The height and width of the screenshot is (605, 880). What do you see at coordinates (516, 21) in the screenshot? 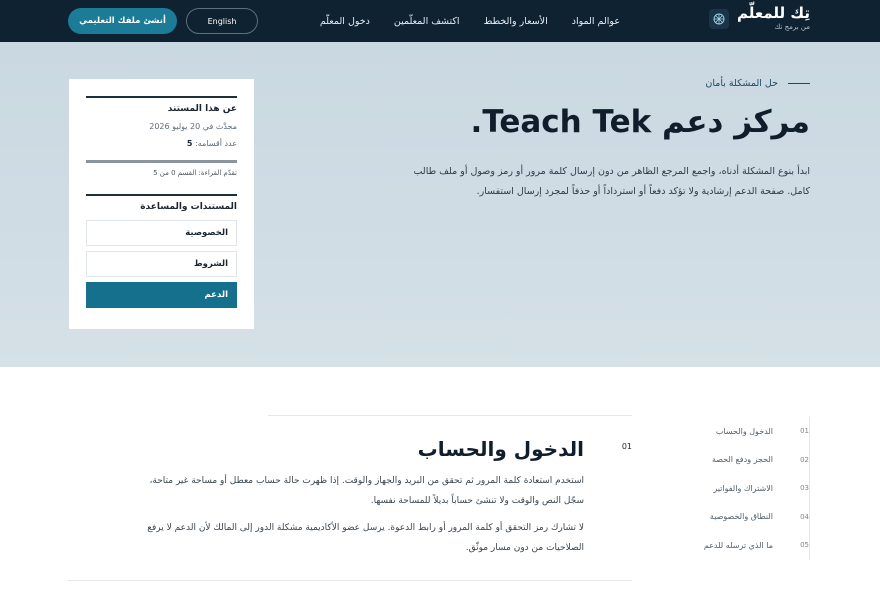
I see `nav-pricing: الأسعار والخطط` at bounding box center [516, 21].